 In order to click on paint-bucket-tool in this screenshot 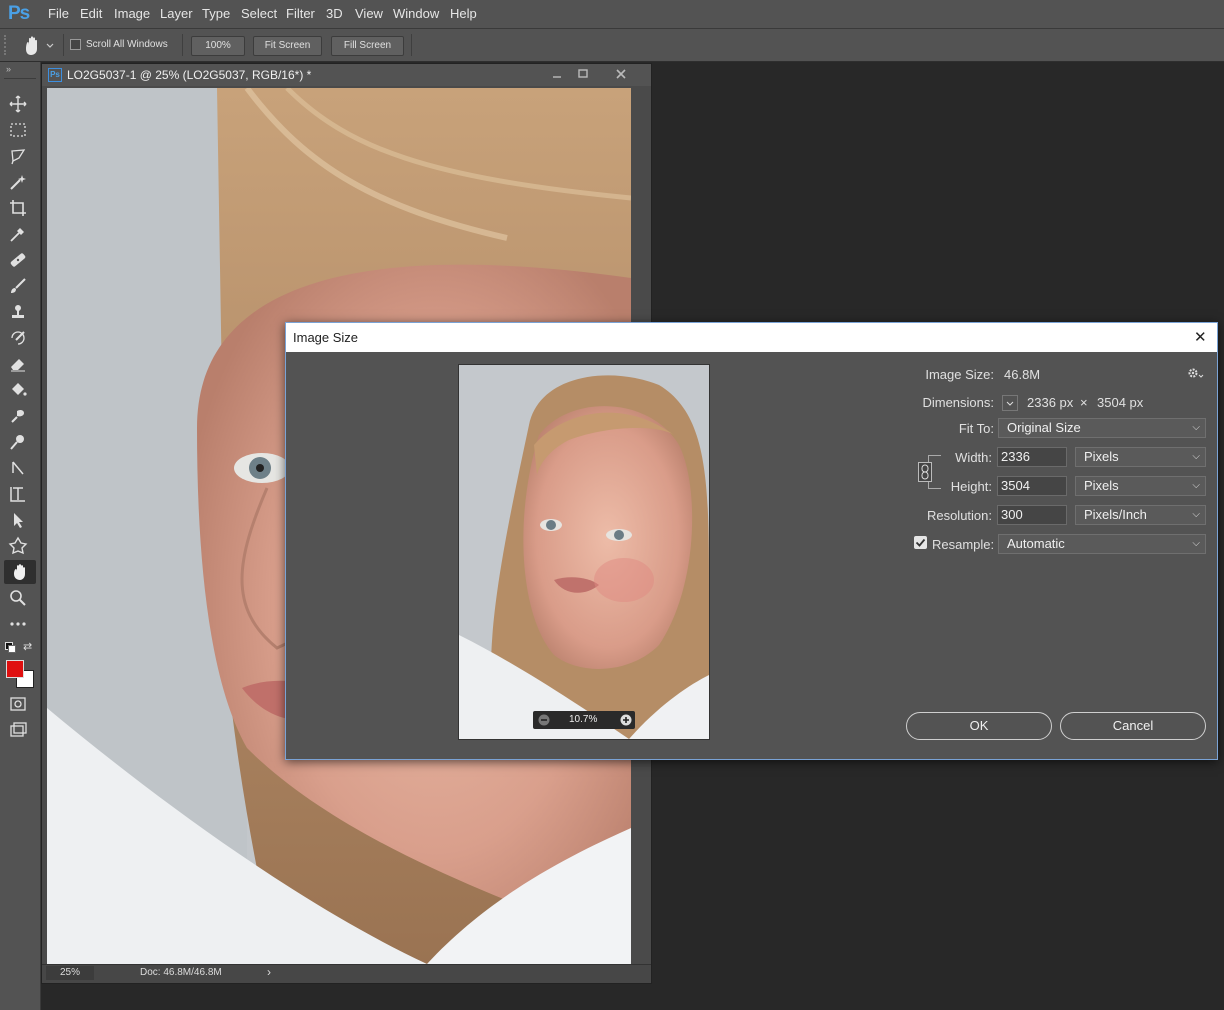, I will do `click(20, 391)`.